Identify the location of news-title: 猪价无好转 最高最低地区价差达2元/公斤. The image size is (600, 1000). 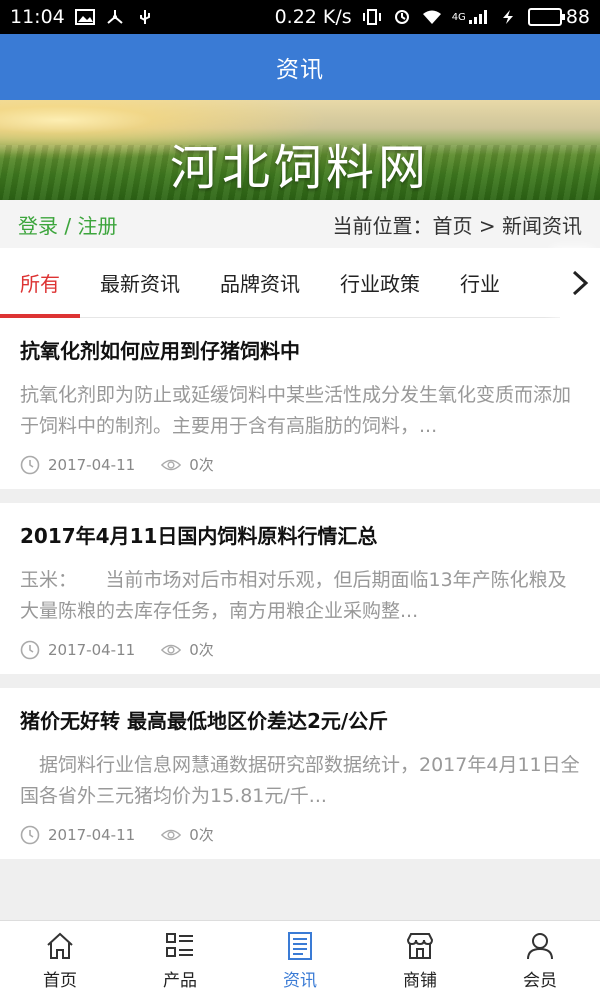
(300, 721).